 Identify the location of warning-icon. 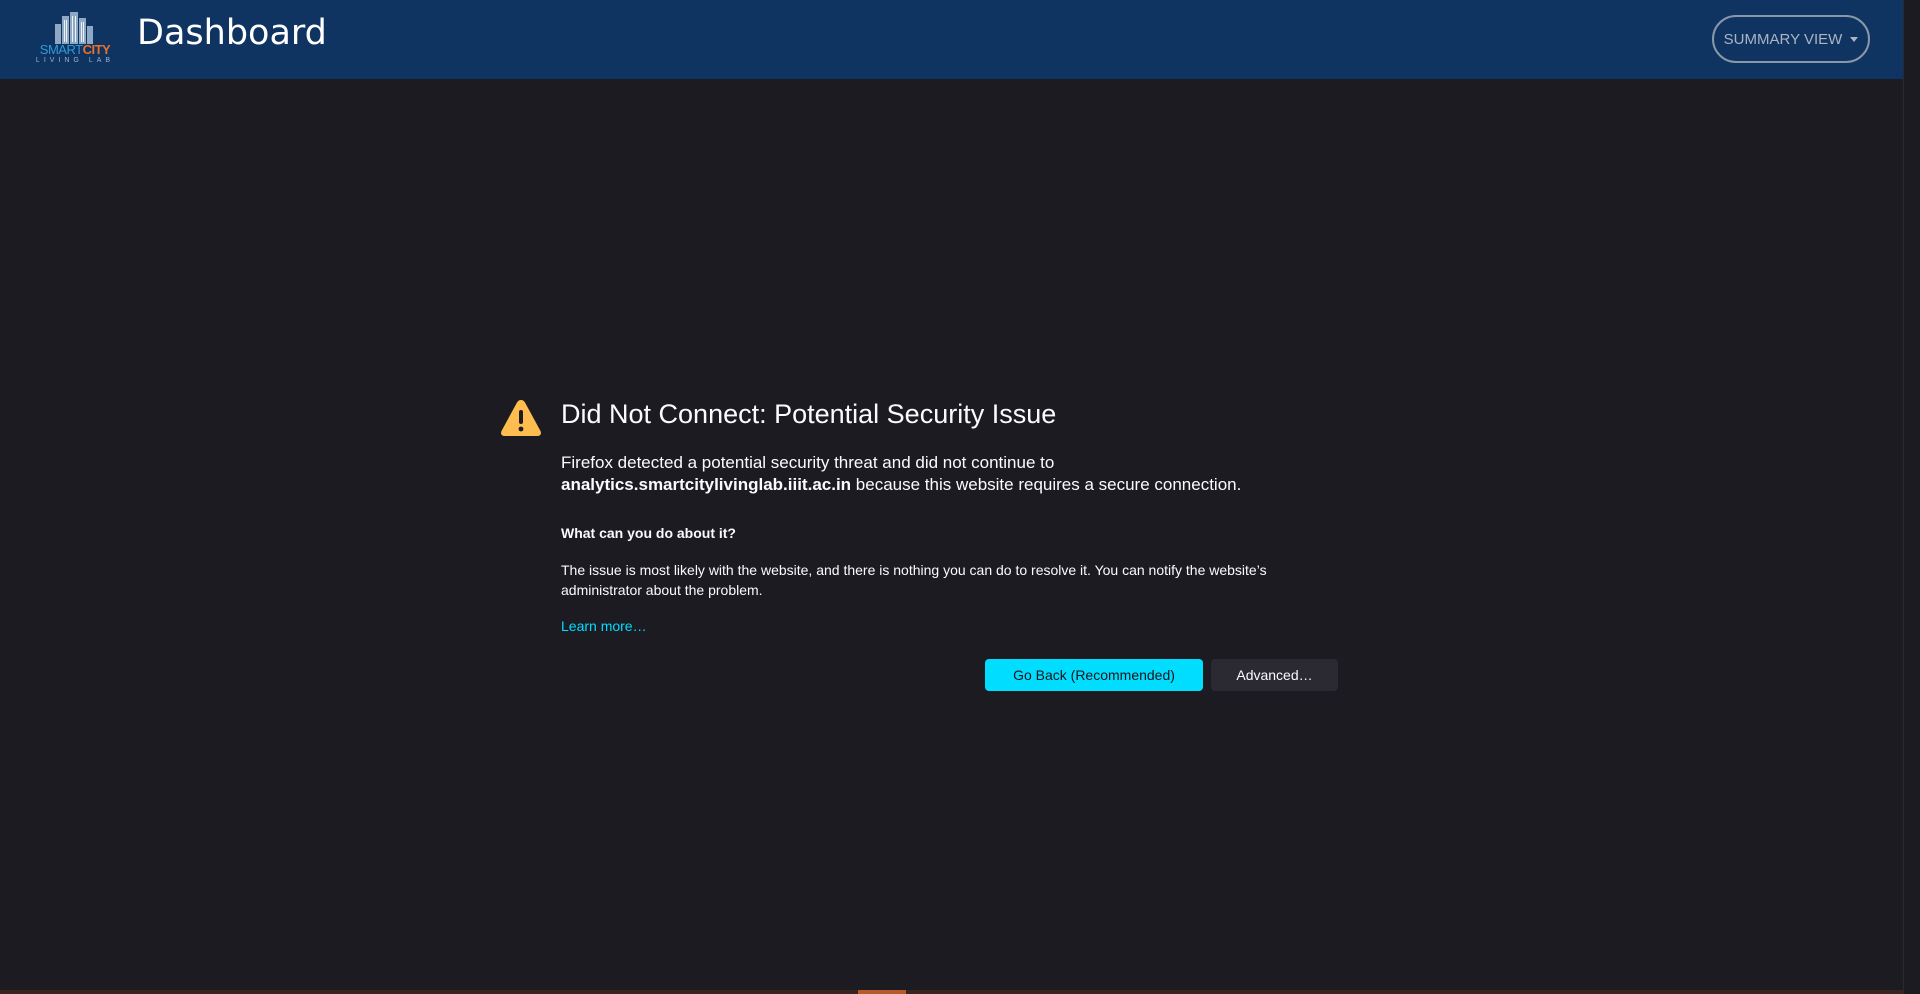
(521, 418).